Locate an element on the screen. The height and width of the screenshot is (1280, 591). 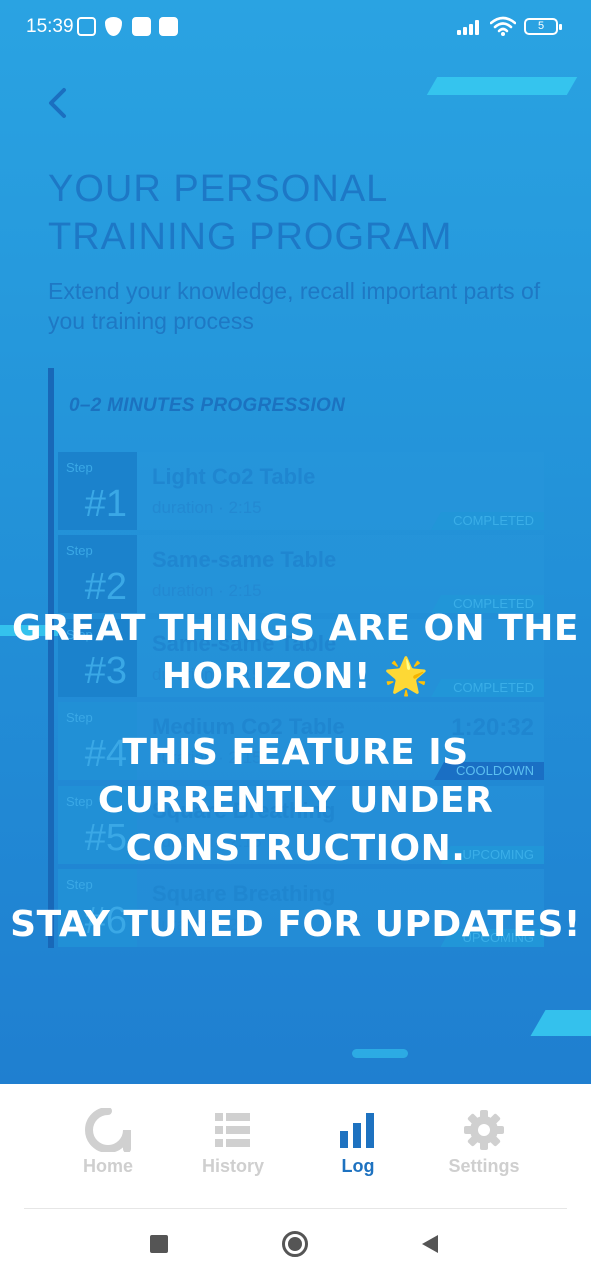
battery-level: 5 is located at coordinates (541, 26).